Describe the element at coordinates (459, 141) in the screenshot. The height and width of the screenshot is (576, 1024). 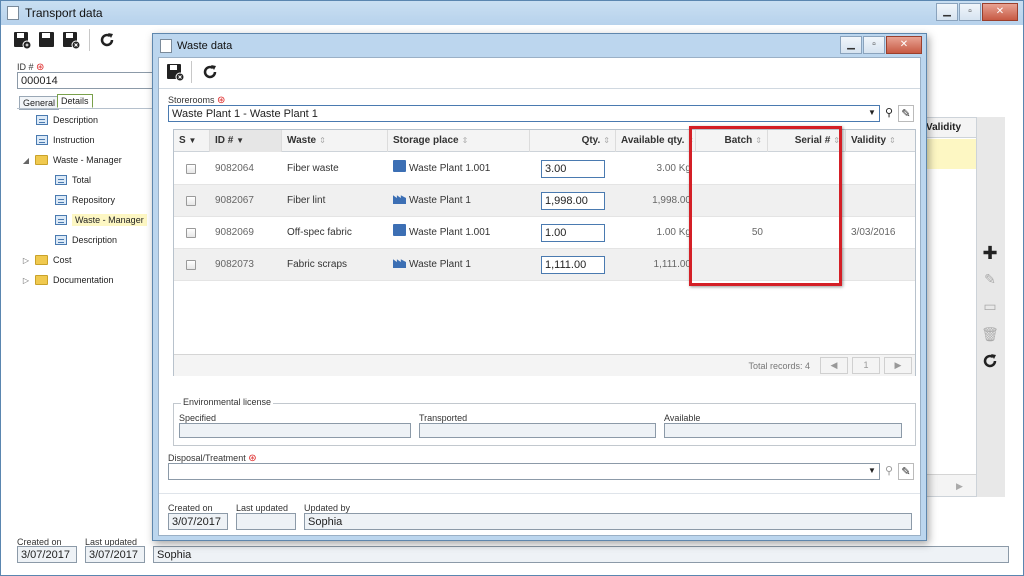
I see `column-header-storage-place: Storage place ⇕` at that location.